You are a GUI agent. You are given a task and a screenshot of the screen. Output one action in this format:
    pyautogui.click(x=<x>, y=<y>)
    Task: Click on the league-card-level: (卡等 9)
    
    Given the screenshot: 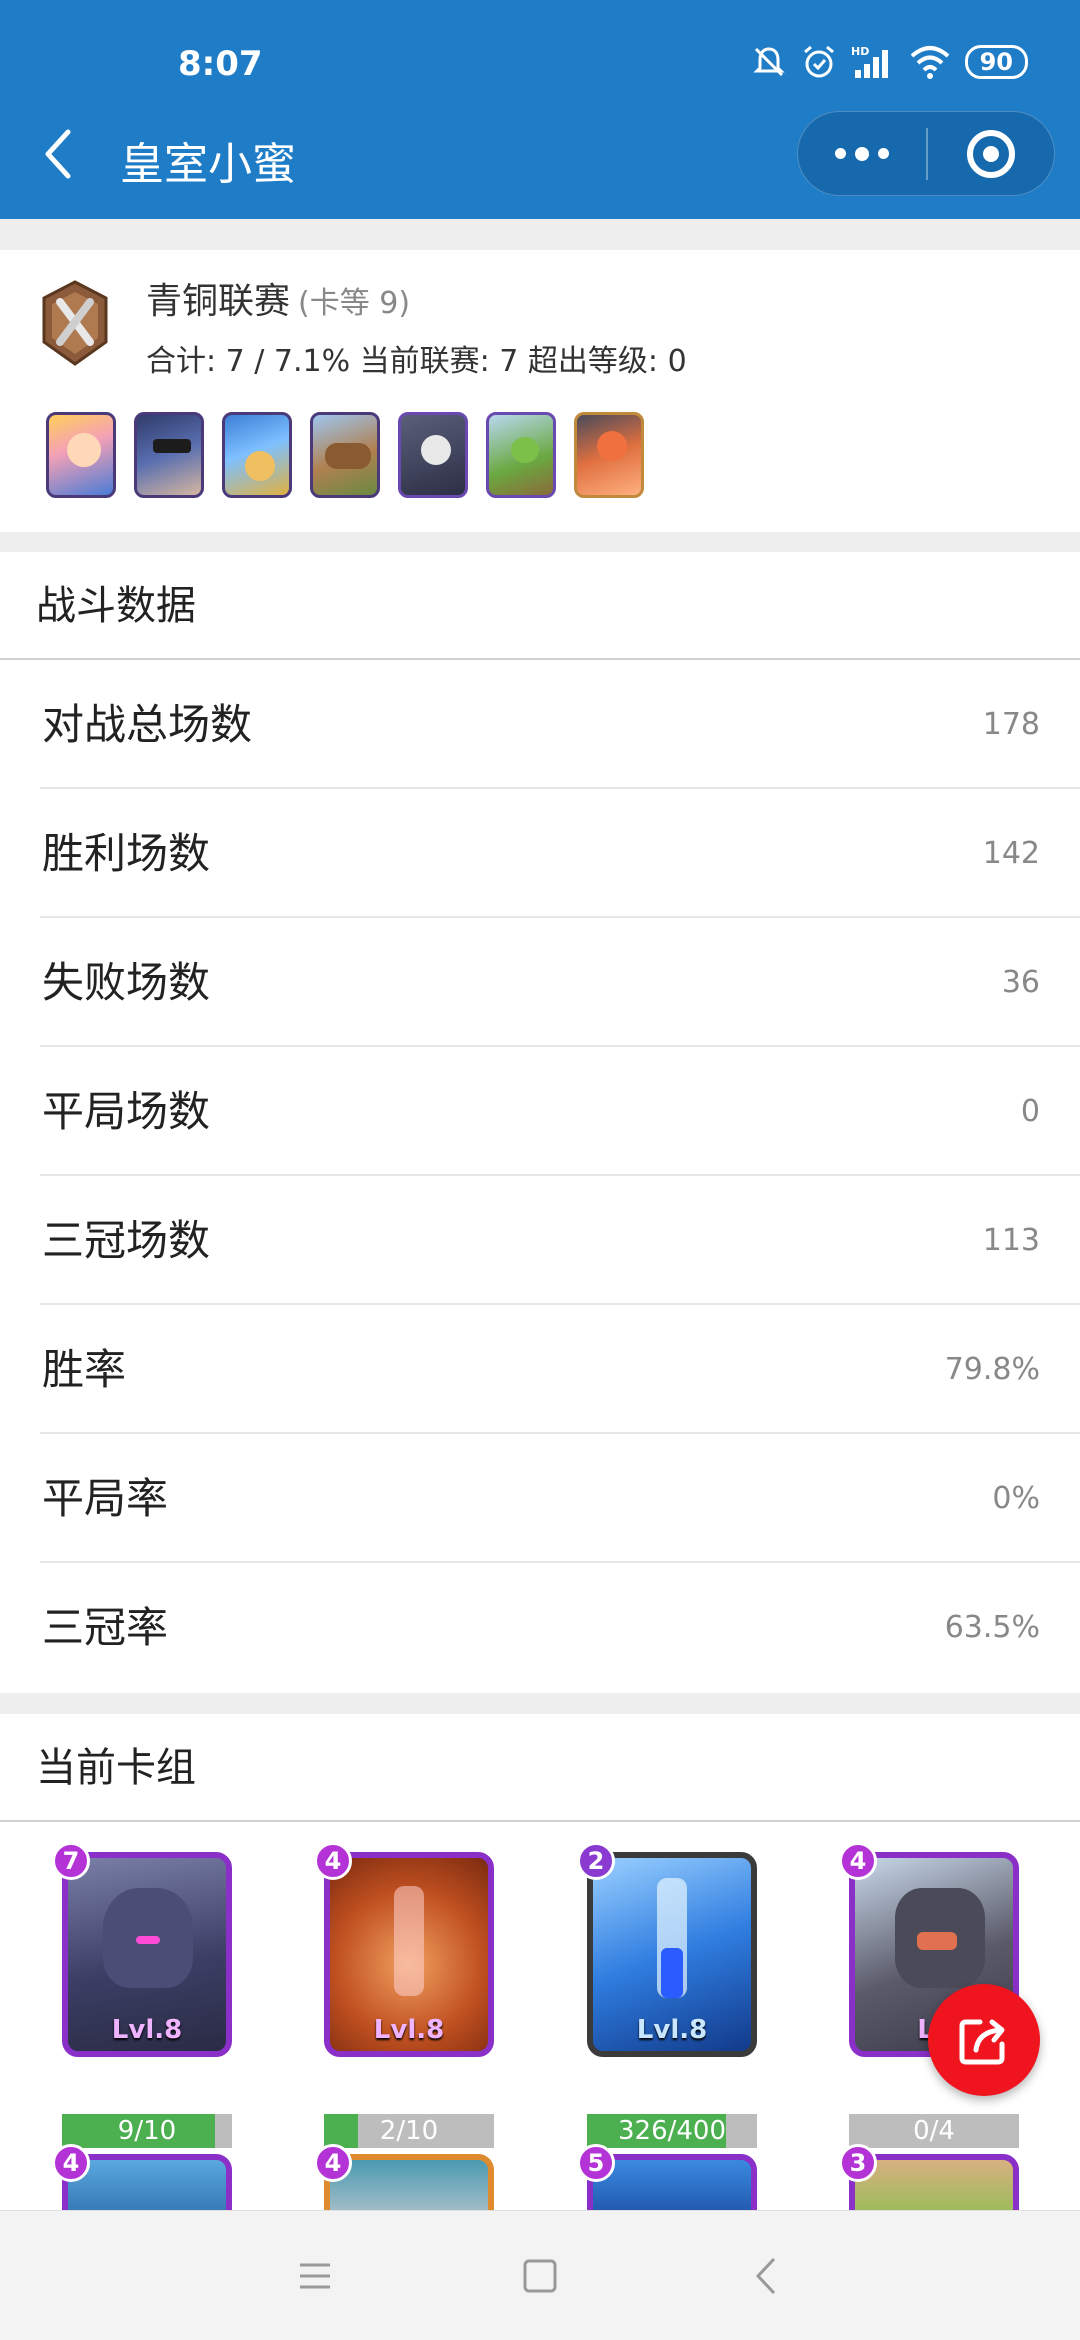 What is the action you would take?
    pyautogui.click(x=354, y=303)
    